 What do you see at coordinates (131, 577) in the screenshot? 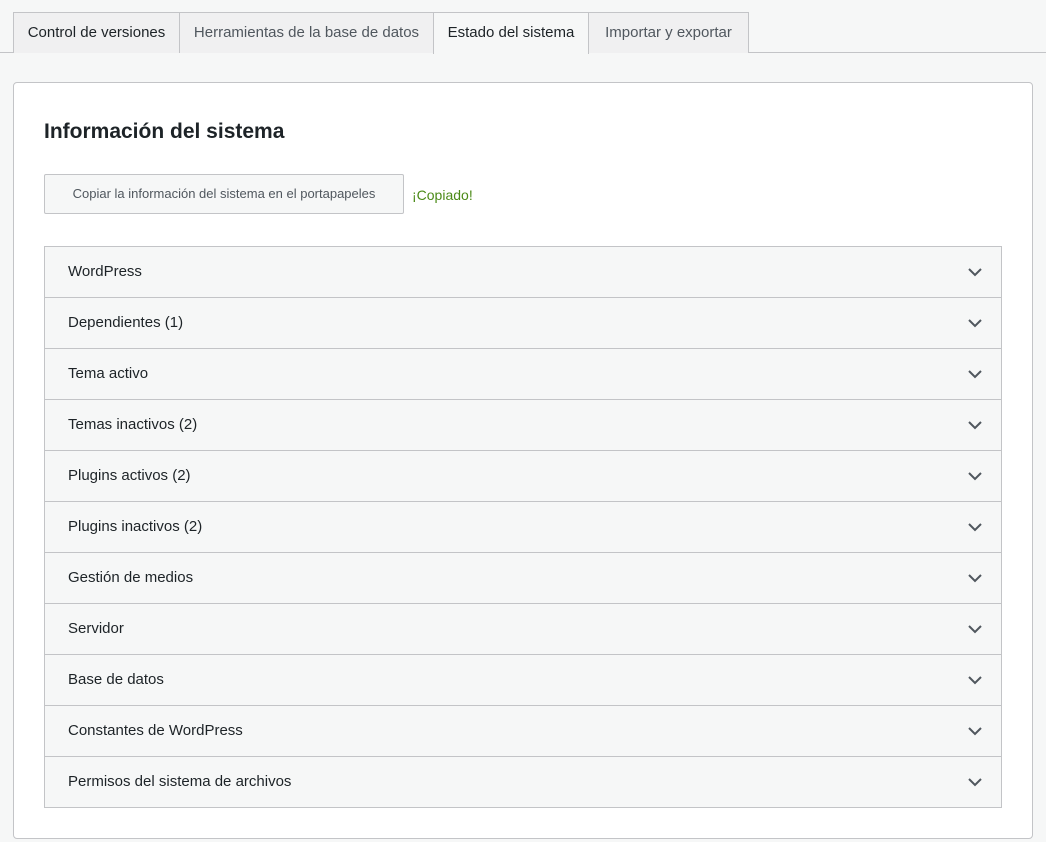
I see `accordion-item-label: Gestión de medios` at bounding box center [131, 577].